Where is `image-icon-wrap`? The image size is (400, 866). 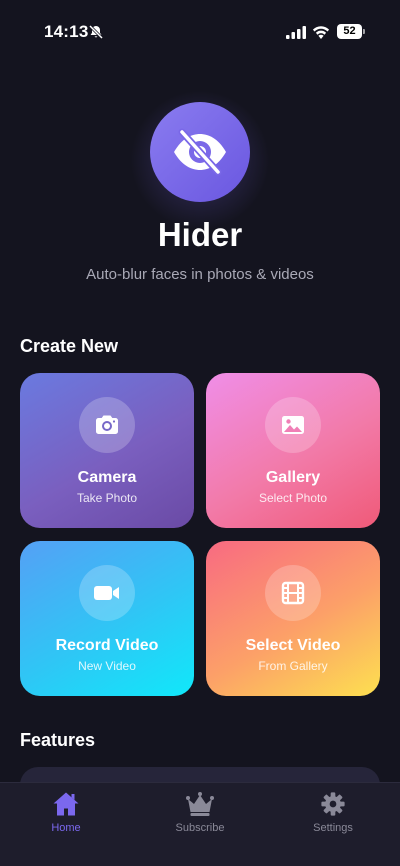 image-icon-wrap is located at coordinates (293, 425).